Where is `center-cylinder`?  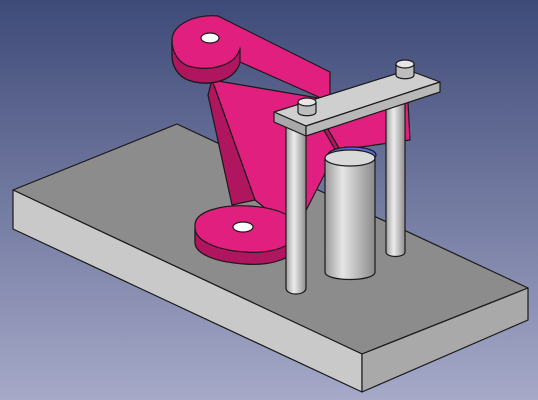 center-cylinder is located at coordinates (350, 213).